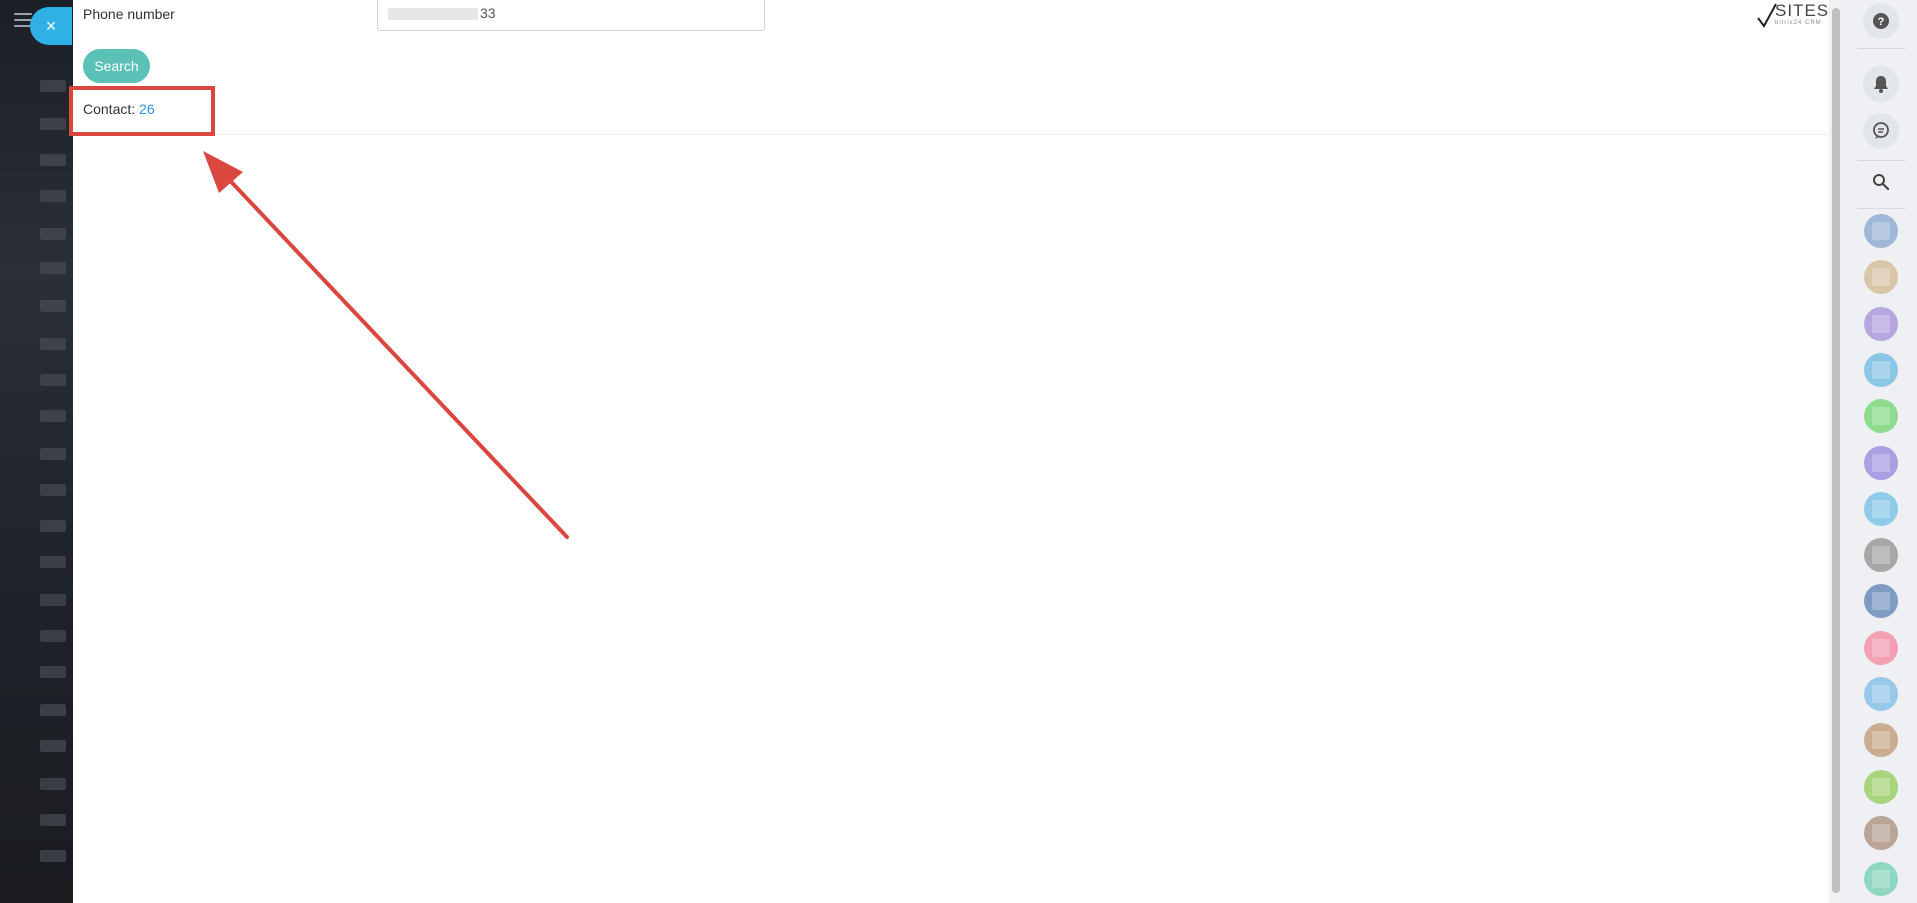 The image size is (1917, 903). What do you see at coordinates (1881, 84) in the screenshot?
I see `bell-icon` at bounding box center [1881, 84].